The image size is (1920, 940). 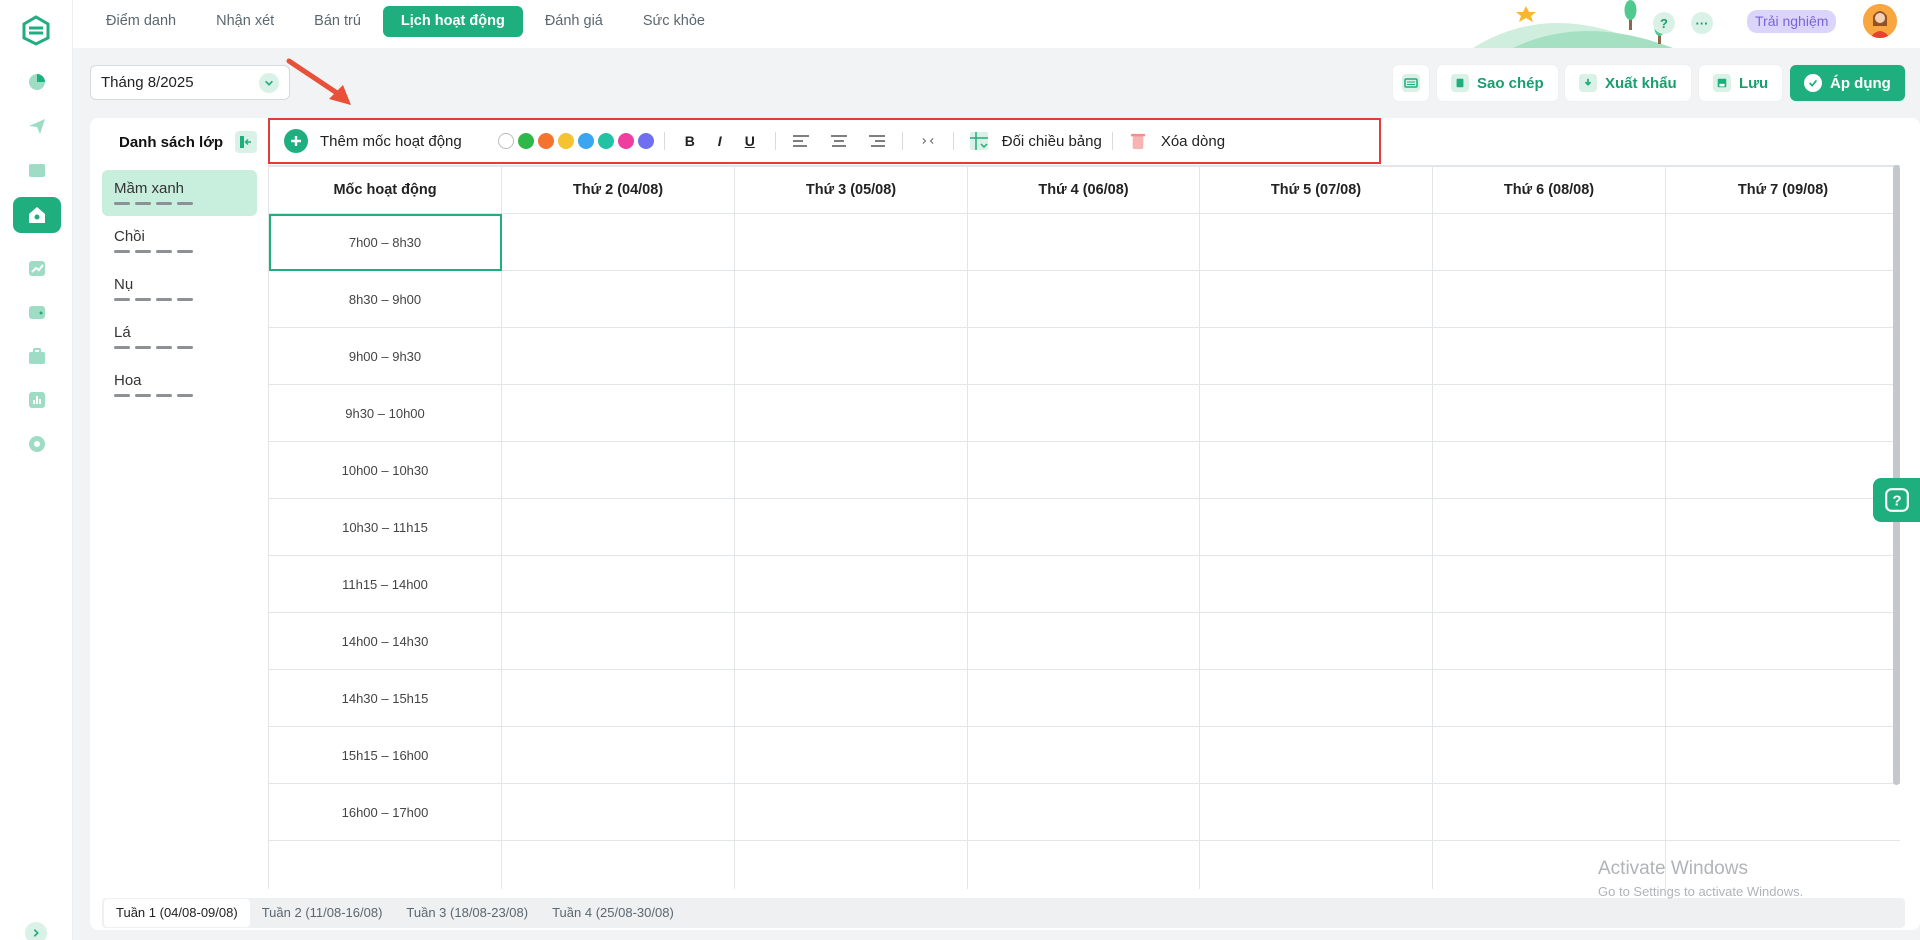 What do you see at coordinates (674, 21) in the screenshot?
I see `tab-suc-khoe: Sức khỏe` at bounding box center [674, 21].